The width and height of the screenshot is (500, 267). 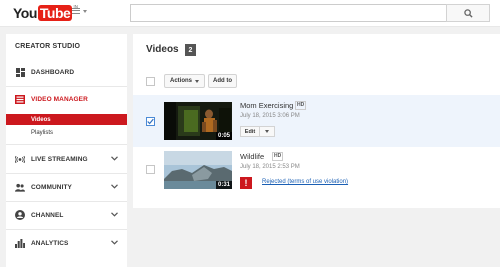 What do you see at coordinates (20, 72) in the screenshot?
I see `dashboard-icon` at bounding box center [20, 72].